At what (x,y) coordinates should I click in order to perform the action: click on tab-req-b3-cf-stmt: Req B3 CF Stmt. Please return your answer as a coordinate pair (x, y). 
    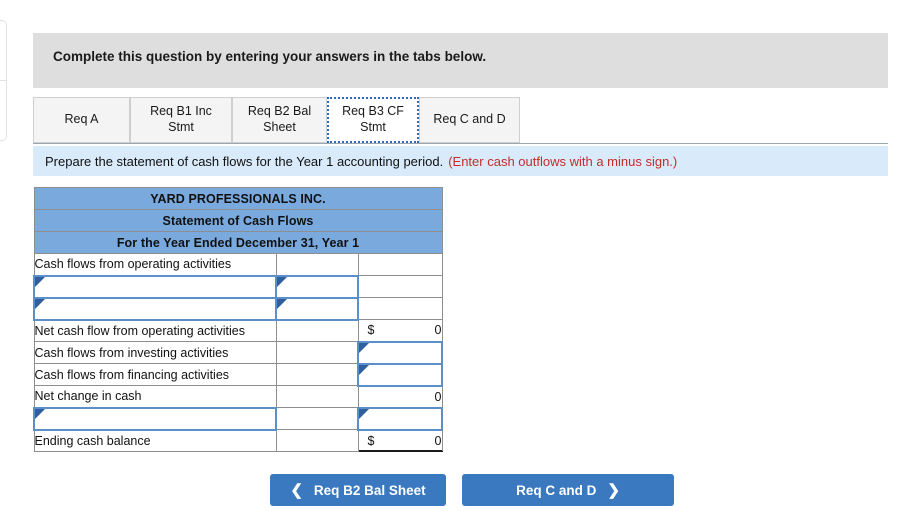
    Looking at the image, I should click on (373, 120).